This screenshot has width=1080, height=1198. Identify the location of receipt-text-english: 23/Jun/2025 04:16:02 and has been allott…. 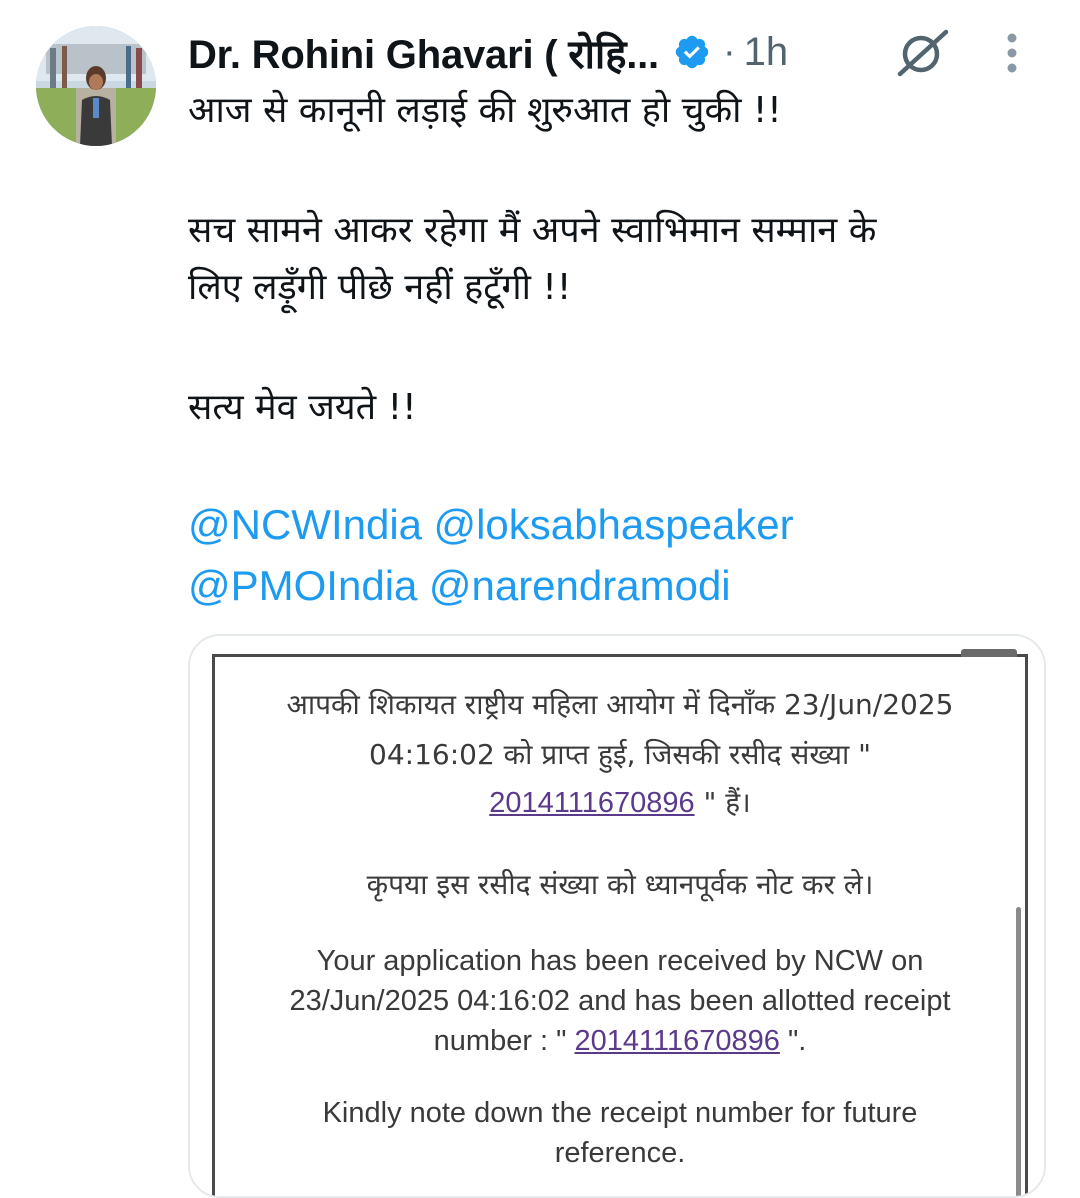
(620, 1001).